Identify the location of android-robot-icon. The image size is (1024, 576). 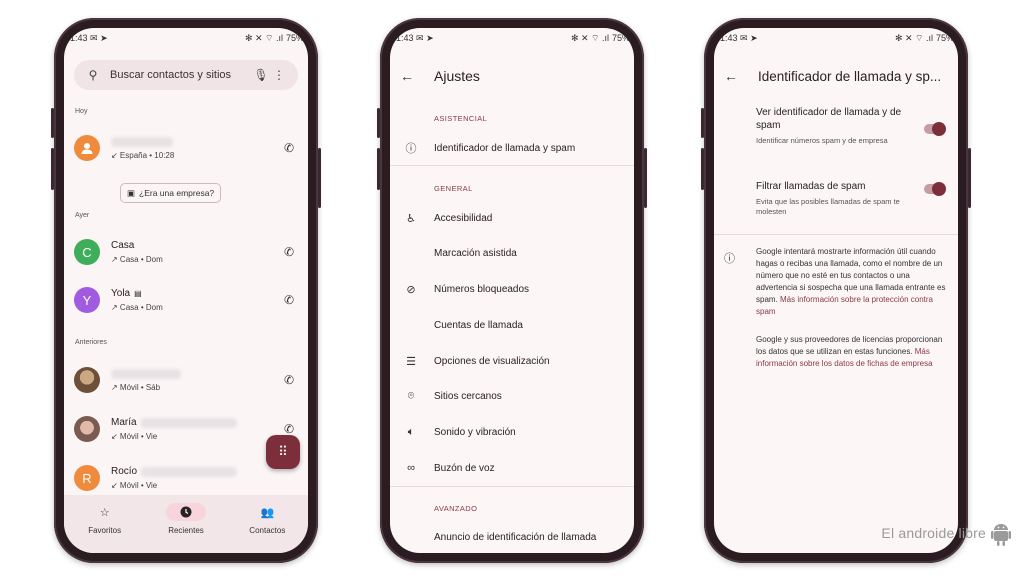
(1001, 535).